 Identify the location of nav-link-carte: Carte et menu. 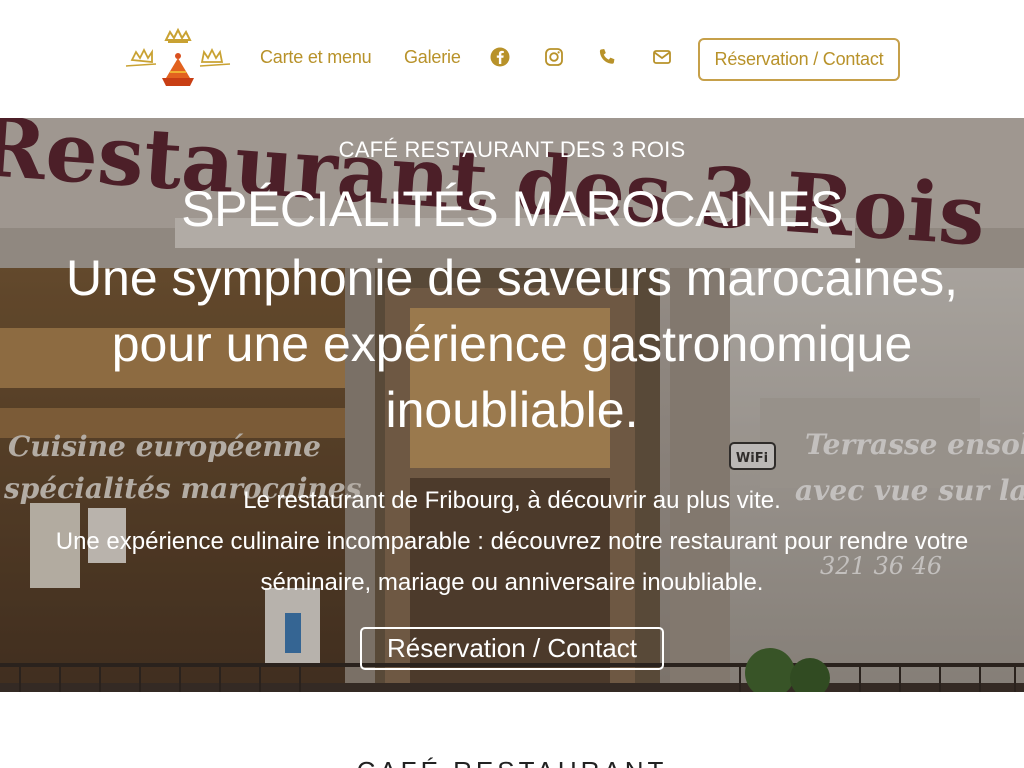
(316, 57).